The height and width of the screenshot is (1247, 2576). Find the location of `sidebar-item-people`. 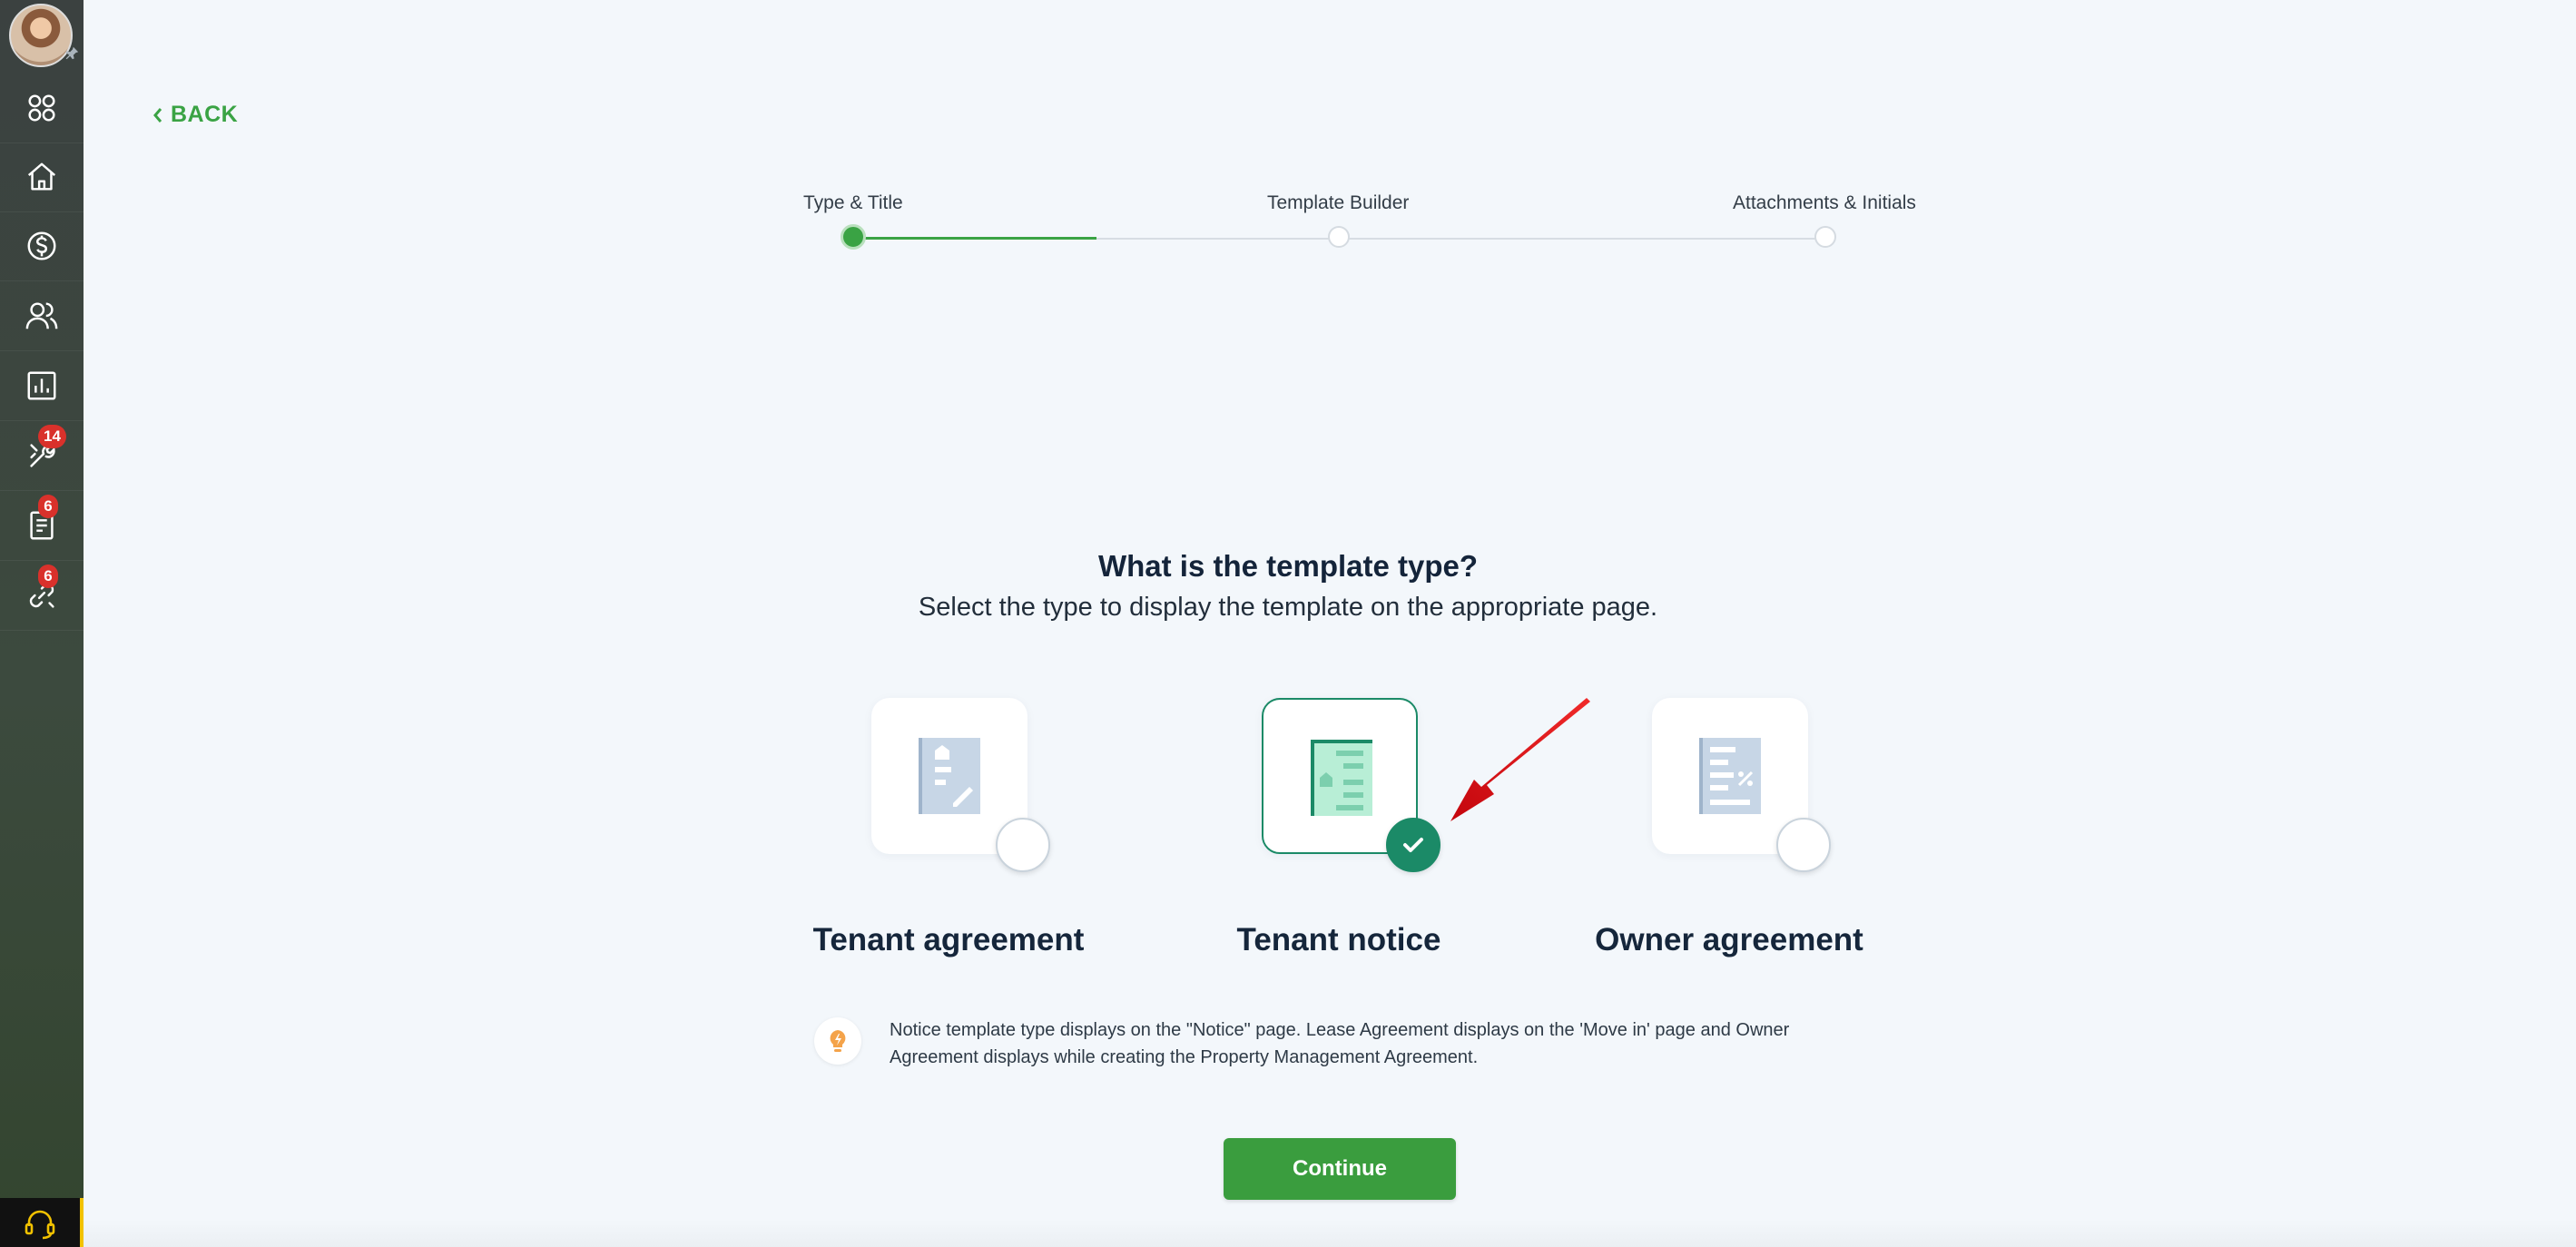

sidebar-item-people is located at coordinates (42, 316).